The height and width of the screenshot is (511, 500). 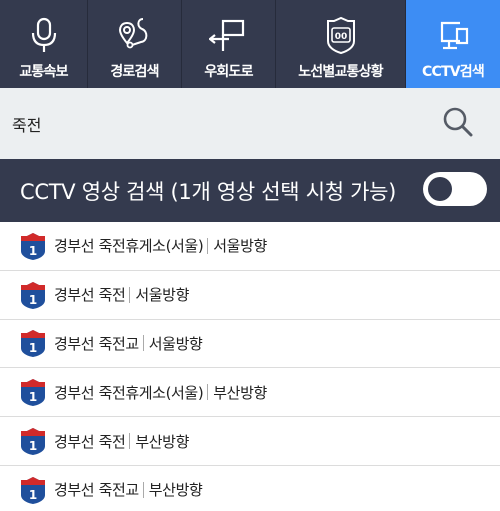 I want to click on detour-sign-icon, so click(x=228, y=35).